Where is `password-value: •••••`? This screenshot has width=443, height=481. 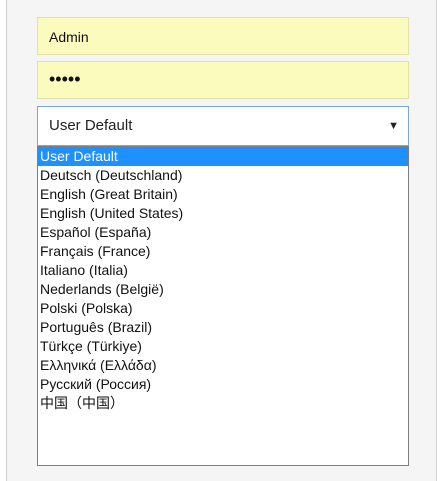
password-value: ••••• is located at coordinates (65, 79).